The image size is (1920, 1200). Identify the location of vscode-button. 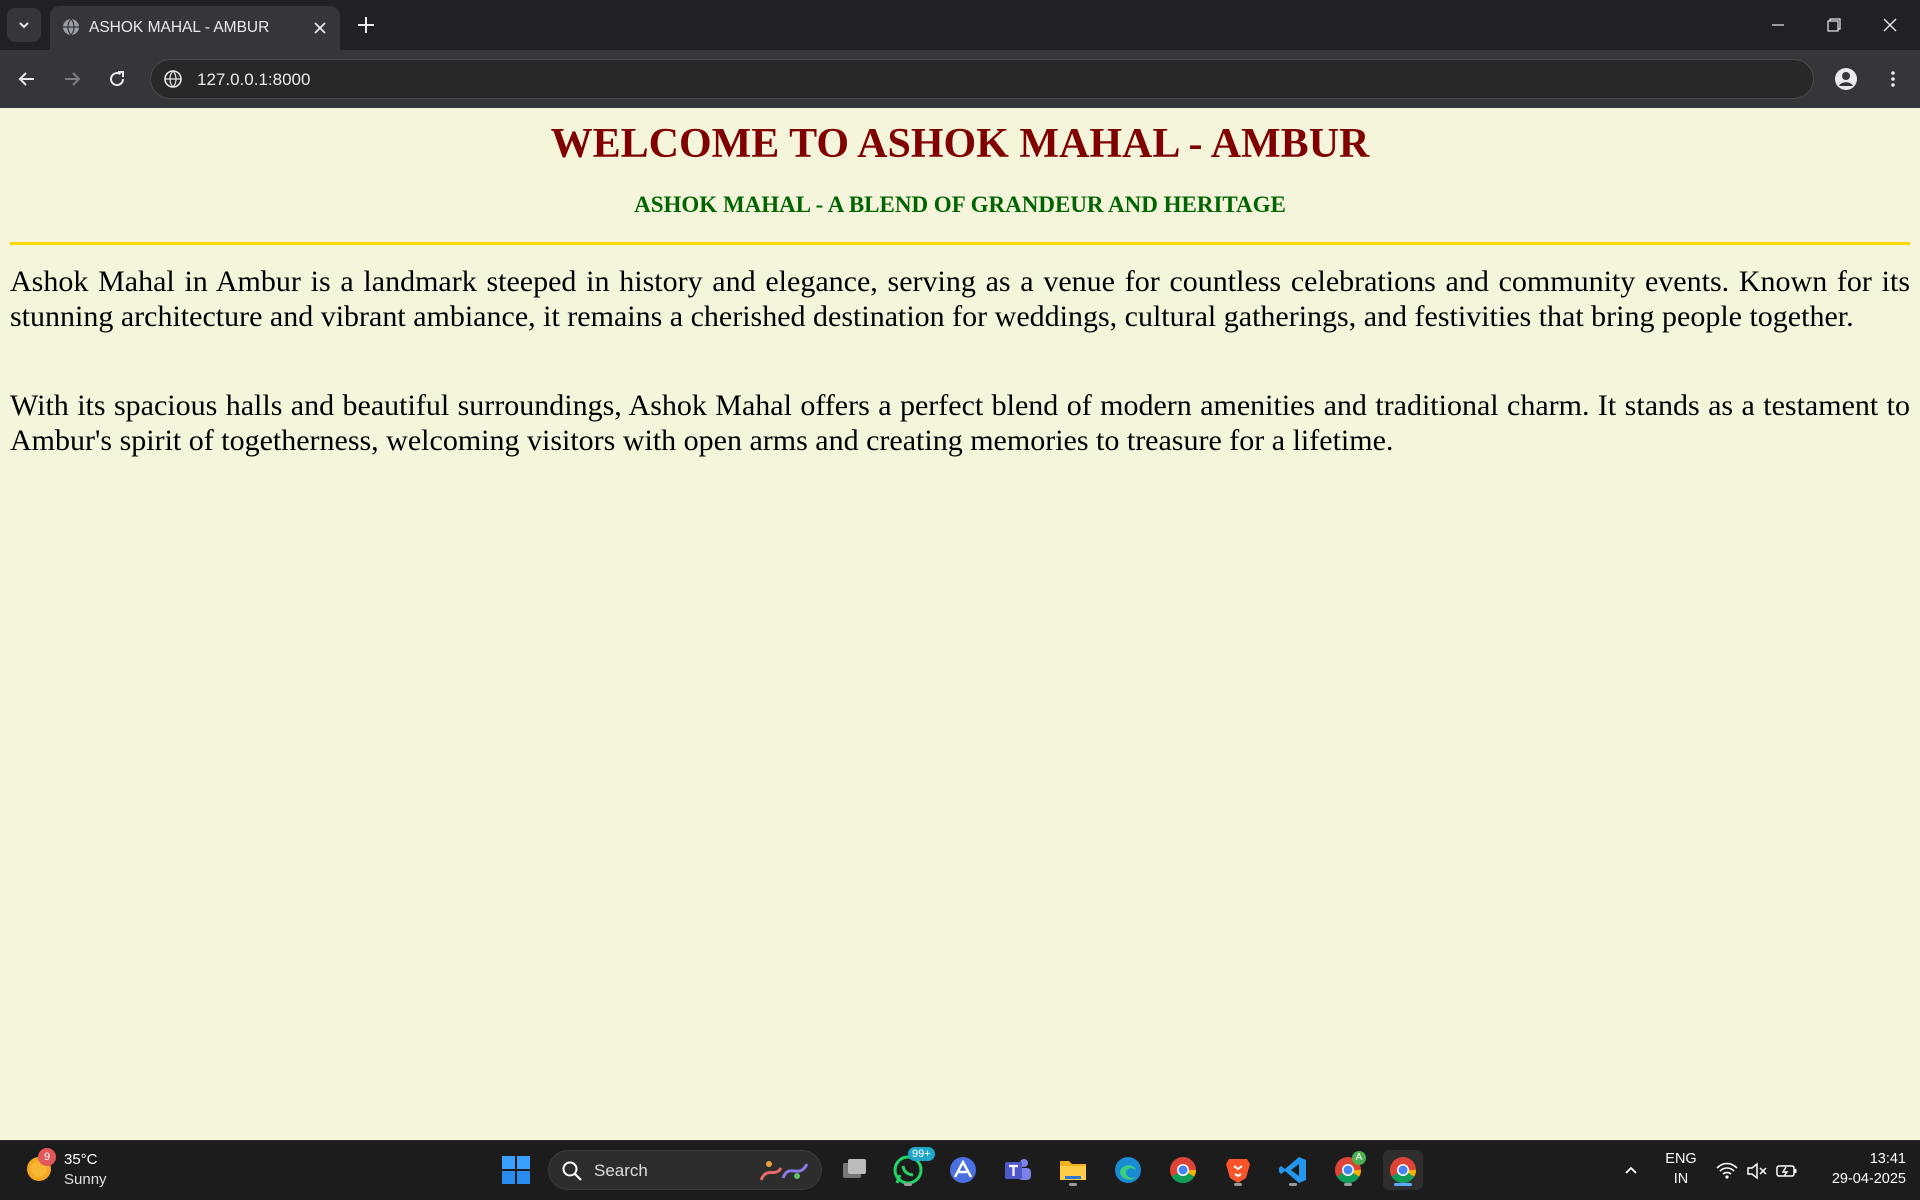
(1293, 1170).